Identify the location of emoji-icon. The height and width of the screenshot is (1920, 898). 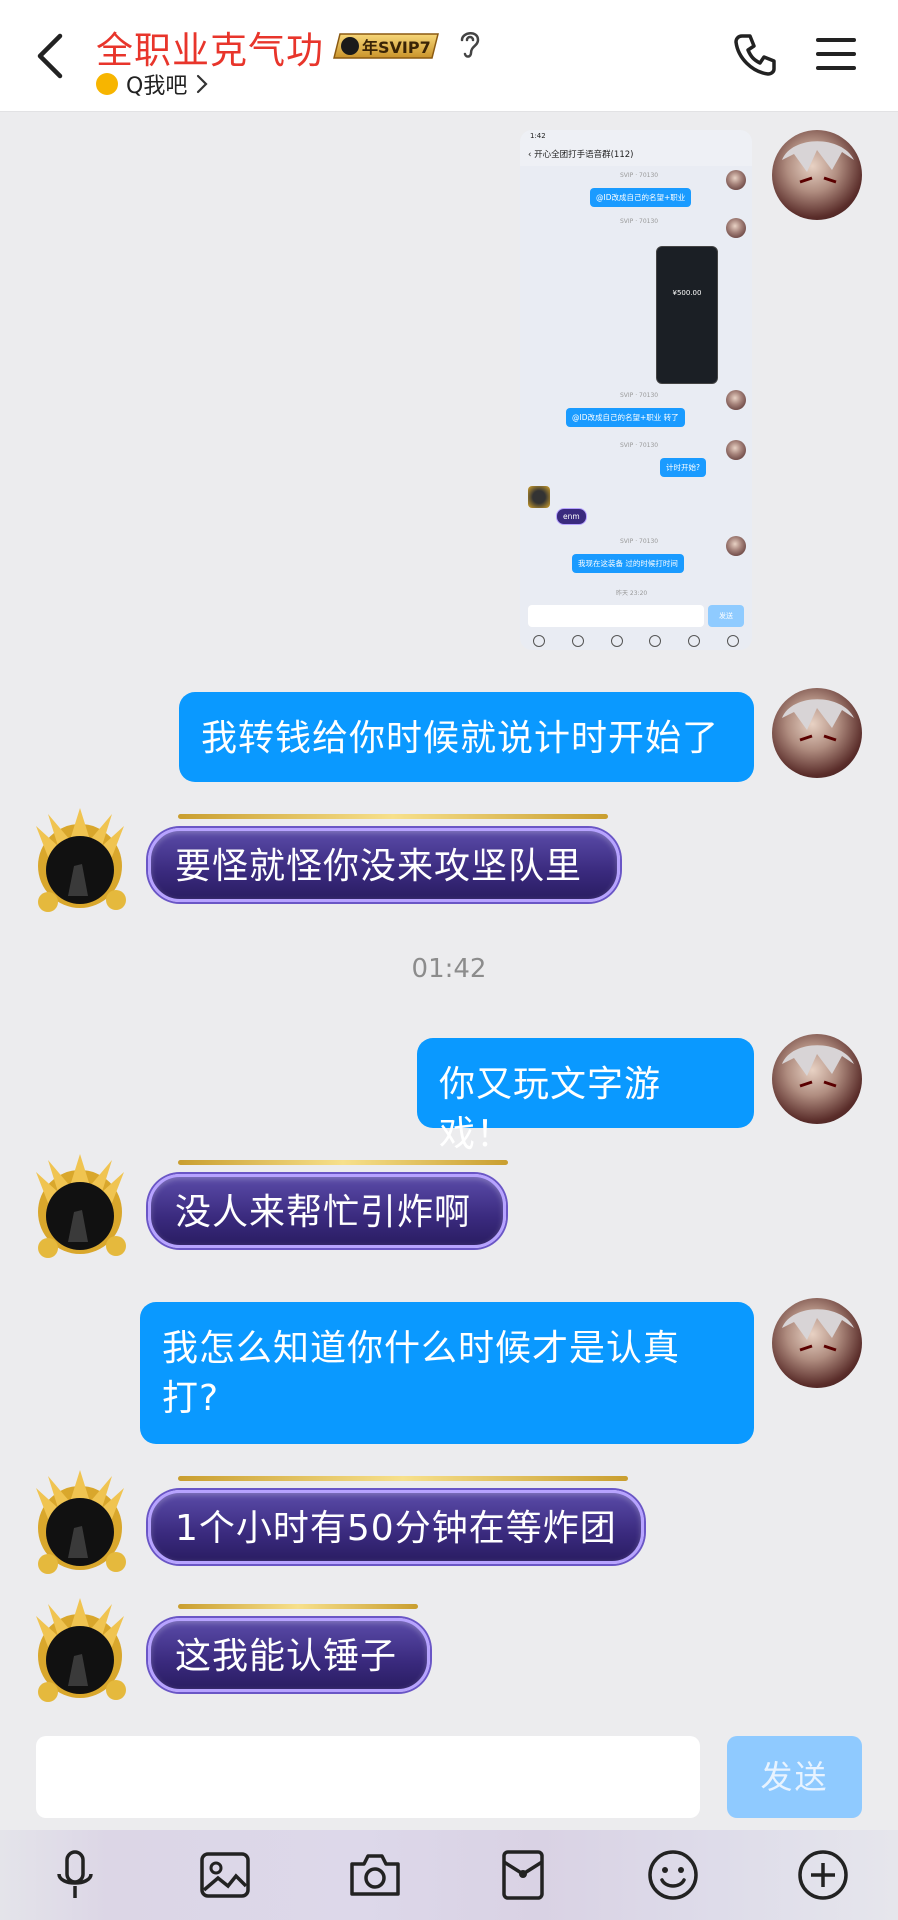
(673, 1875).